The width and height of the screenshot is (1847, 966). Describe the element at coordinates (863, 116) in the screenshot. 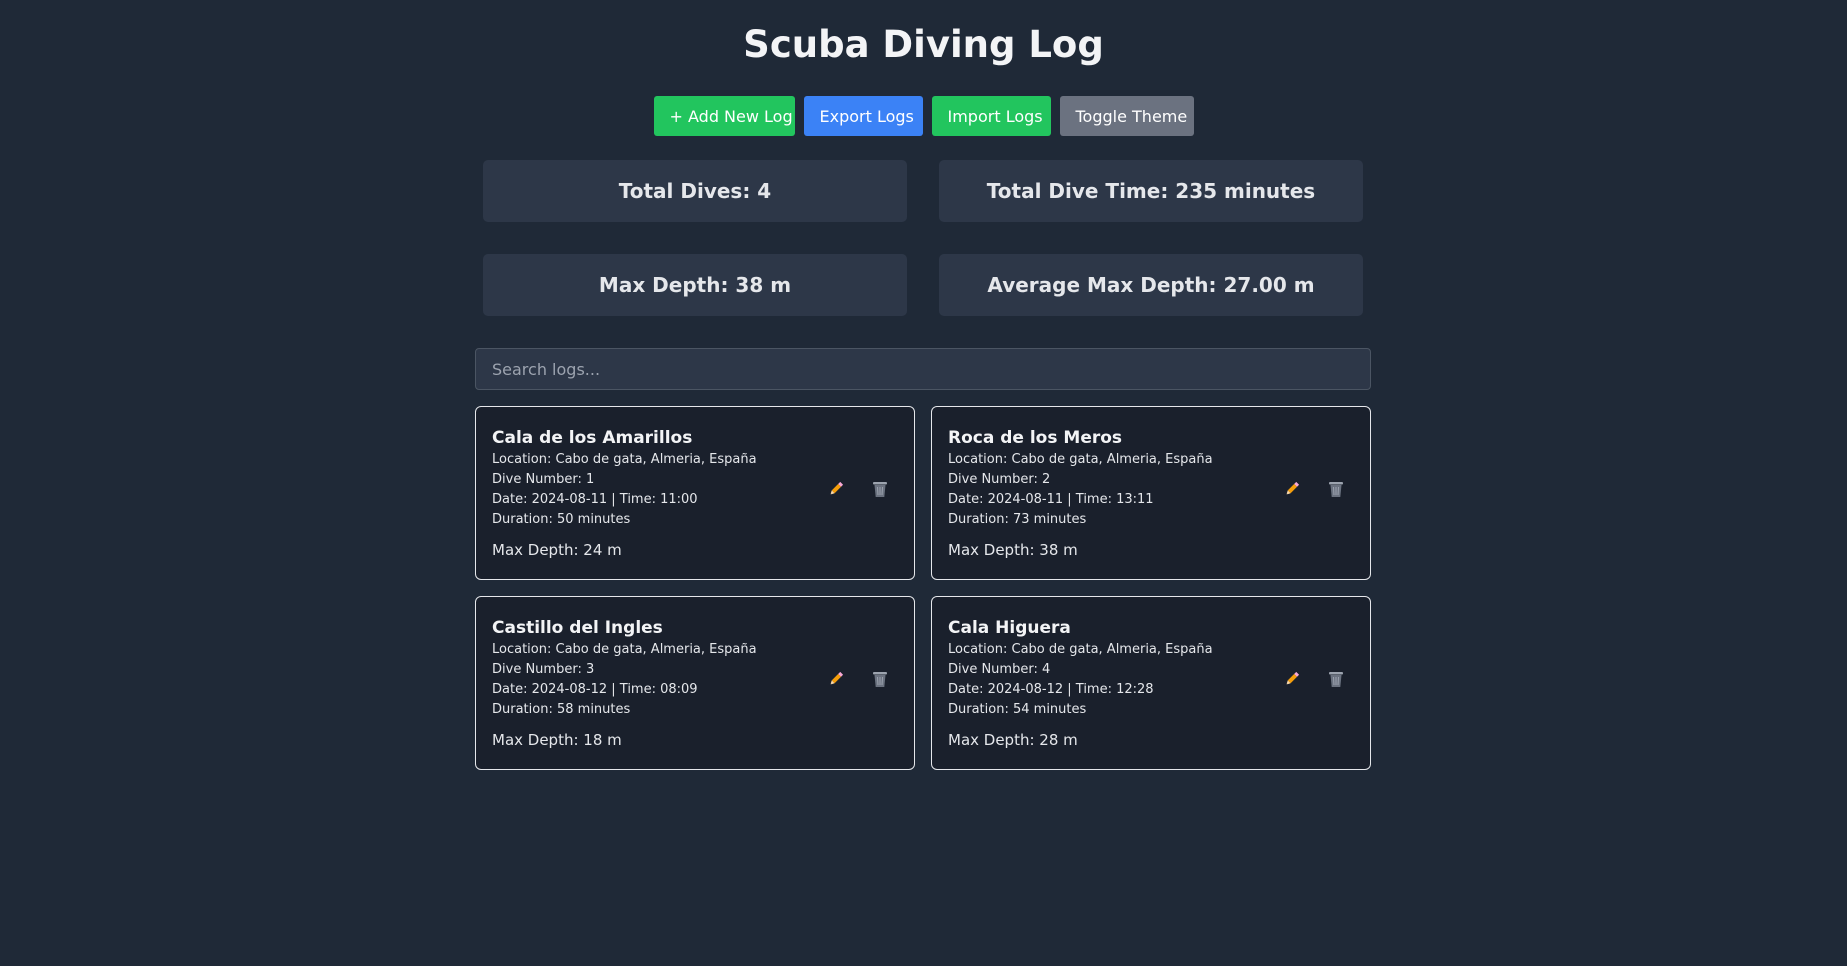

I see `export-logs-button: Export Logs` at that location.